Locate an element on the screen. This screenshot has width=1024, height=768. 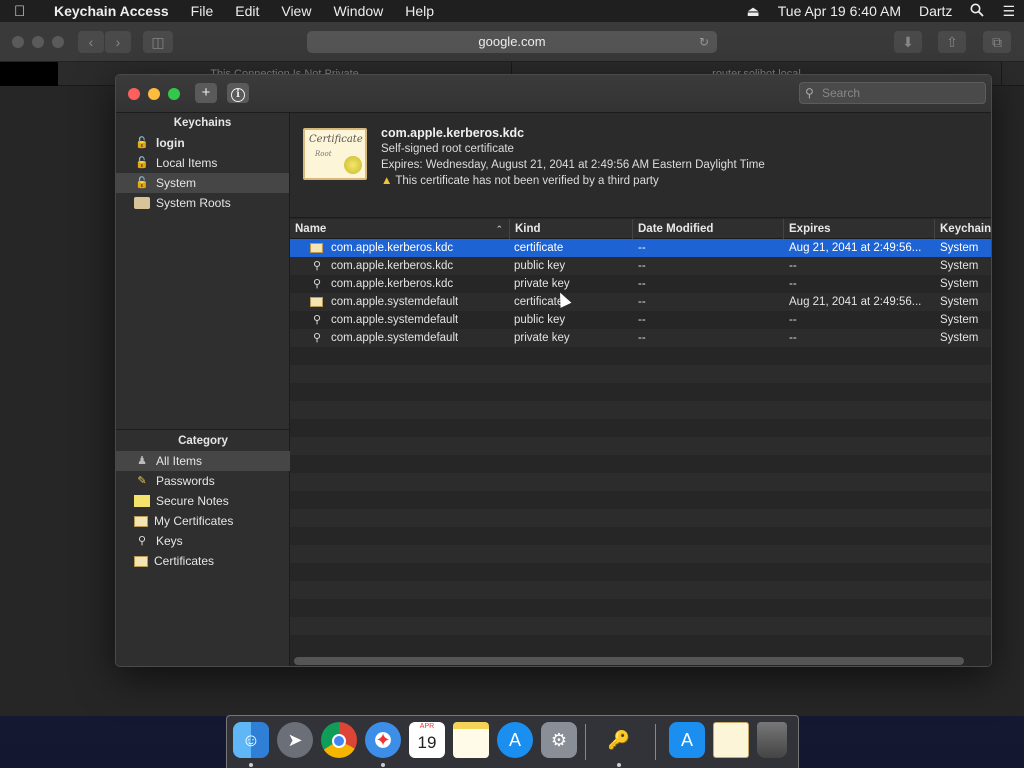
search-input: ⚲ Search is located at coordinates (892, 93).